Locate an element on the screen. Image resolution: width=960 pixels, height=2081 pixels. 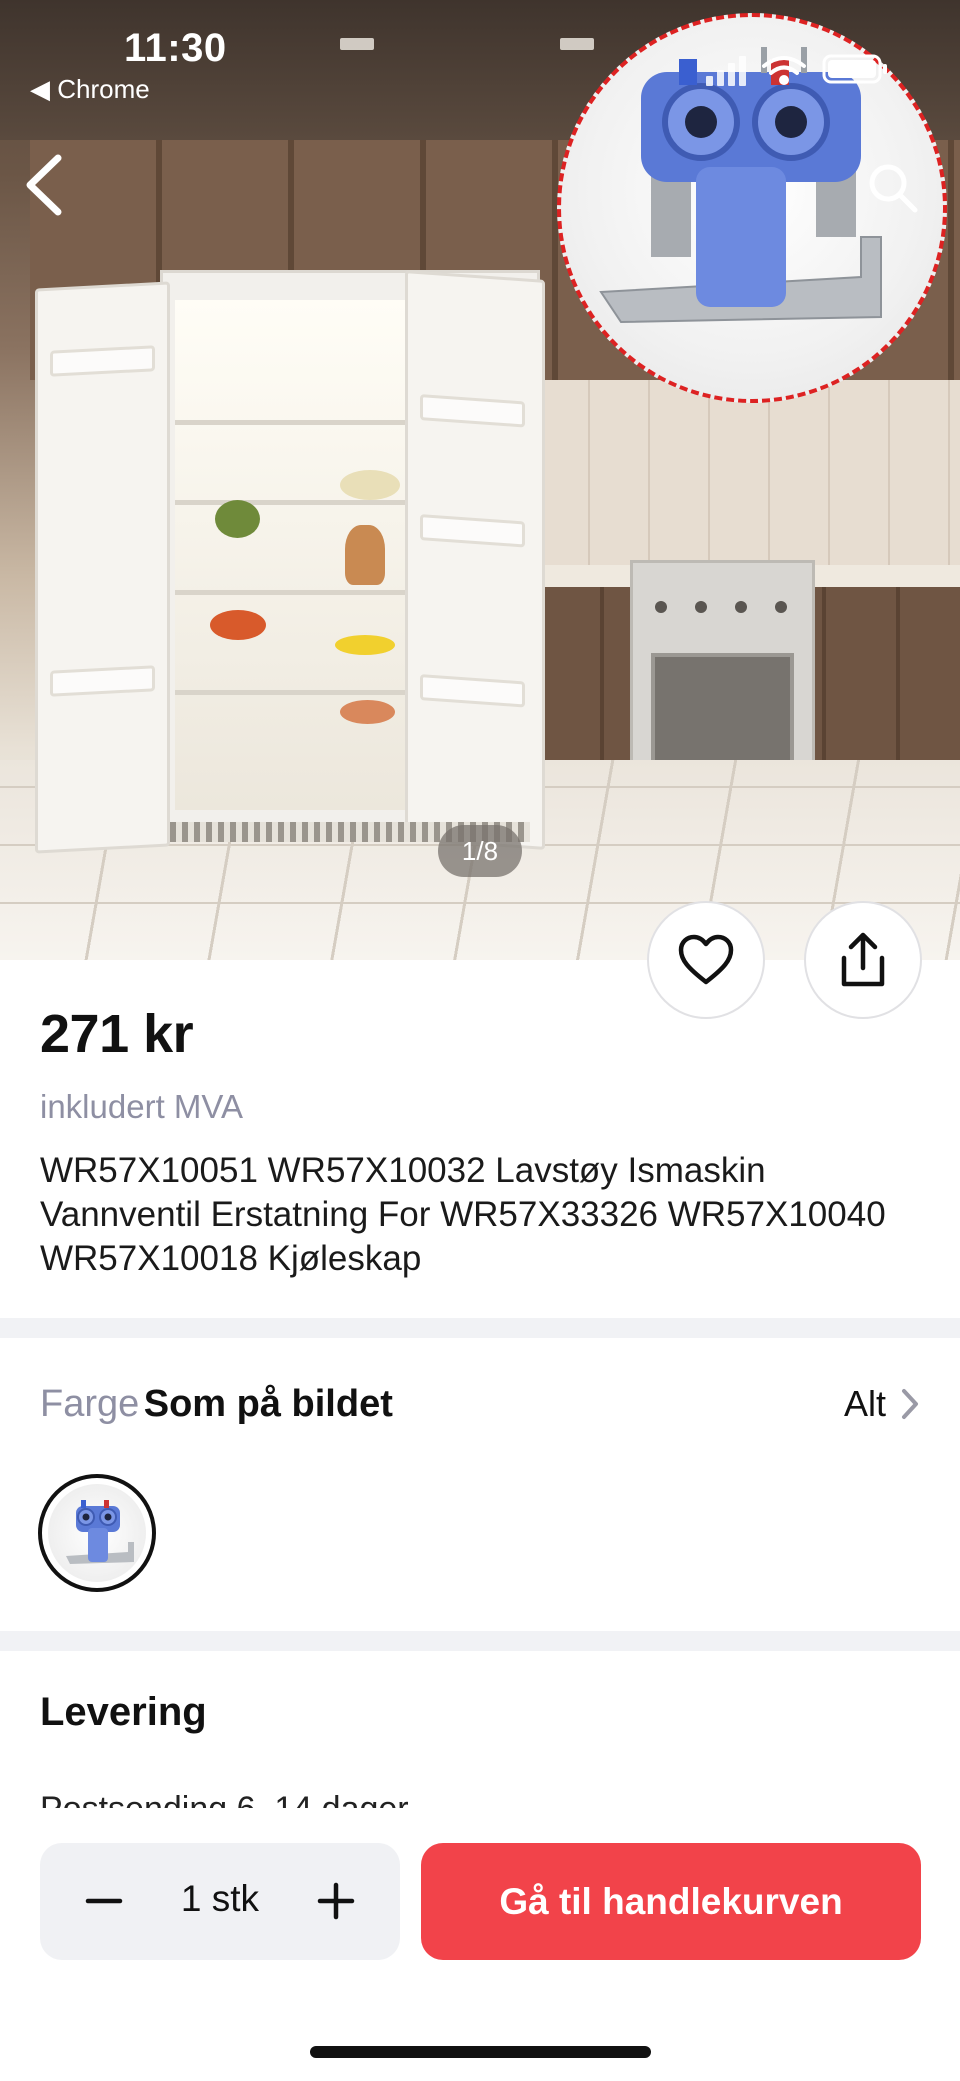
favorite-button is located at coordinates (706, 960).